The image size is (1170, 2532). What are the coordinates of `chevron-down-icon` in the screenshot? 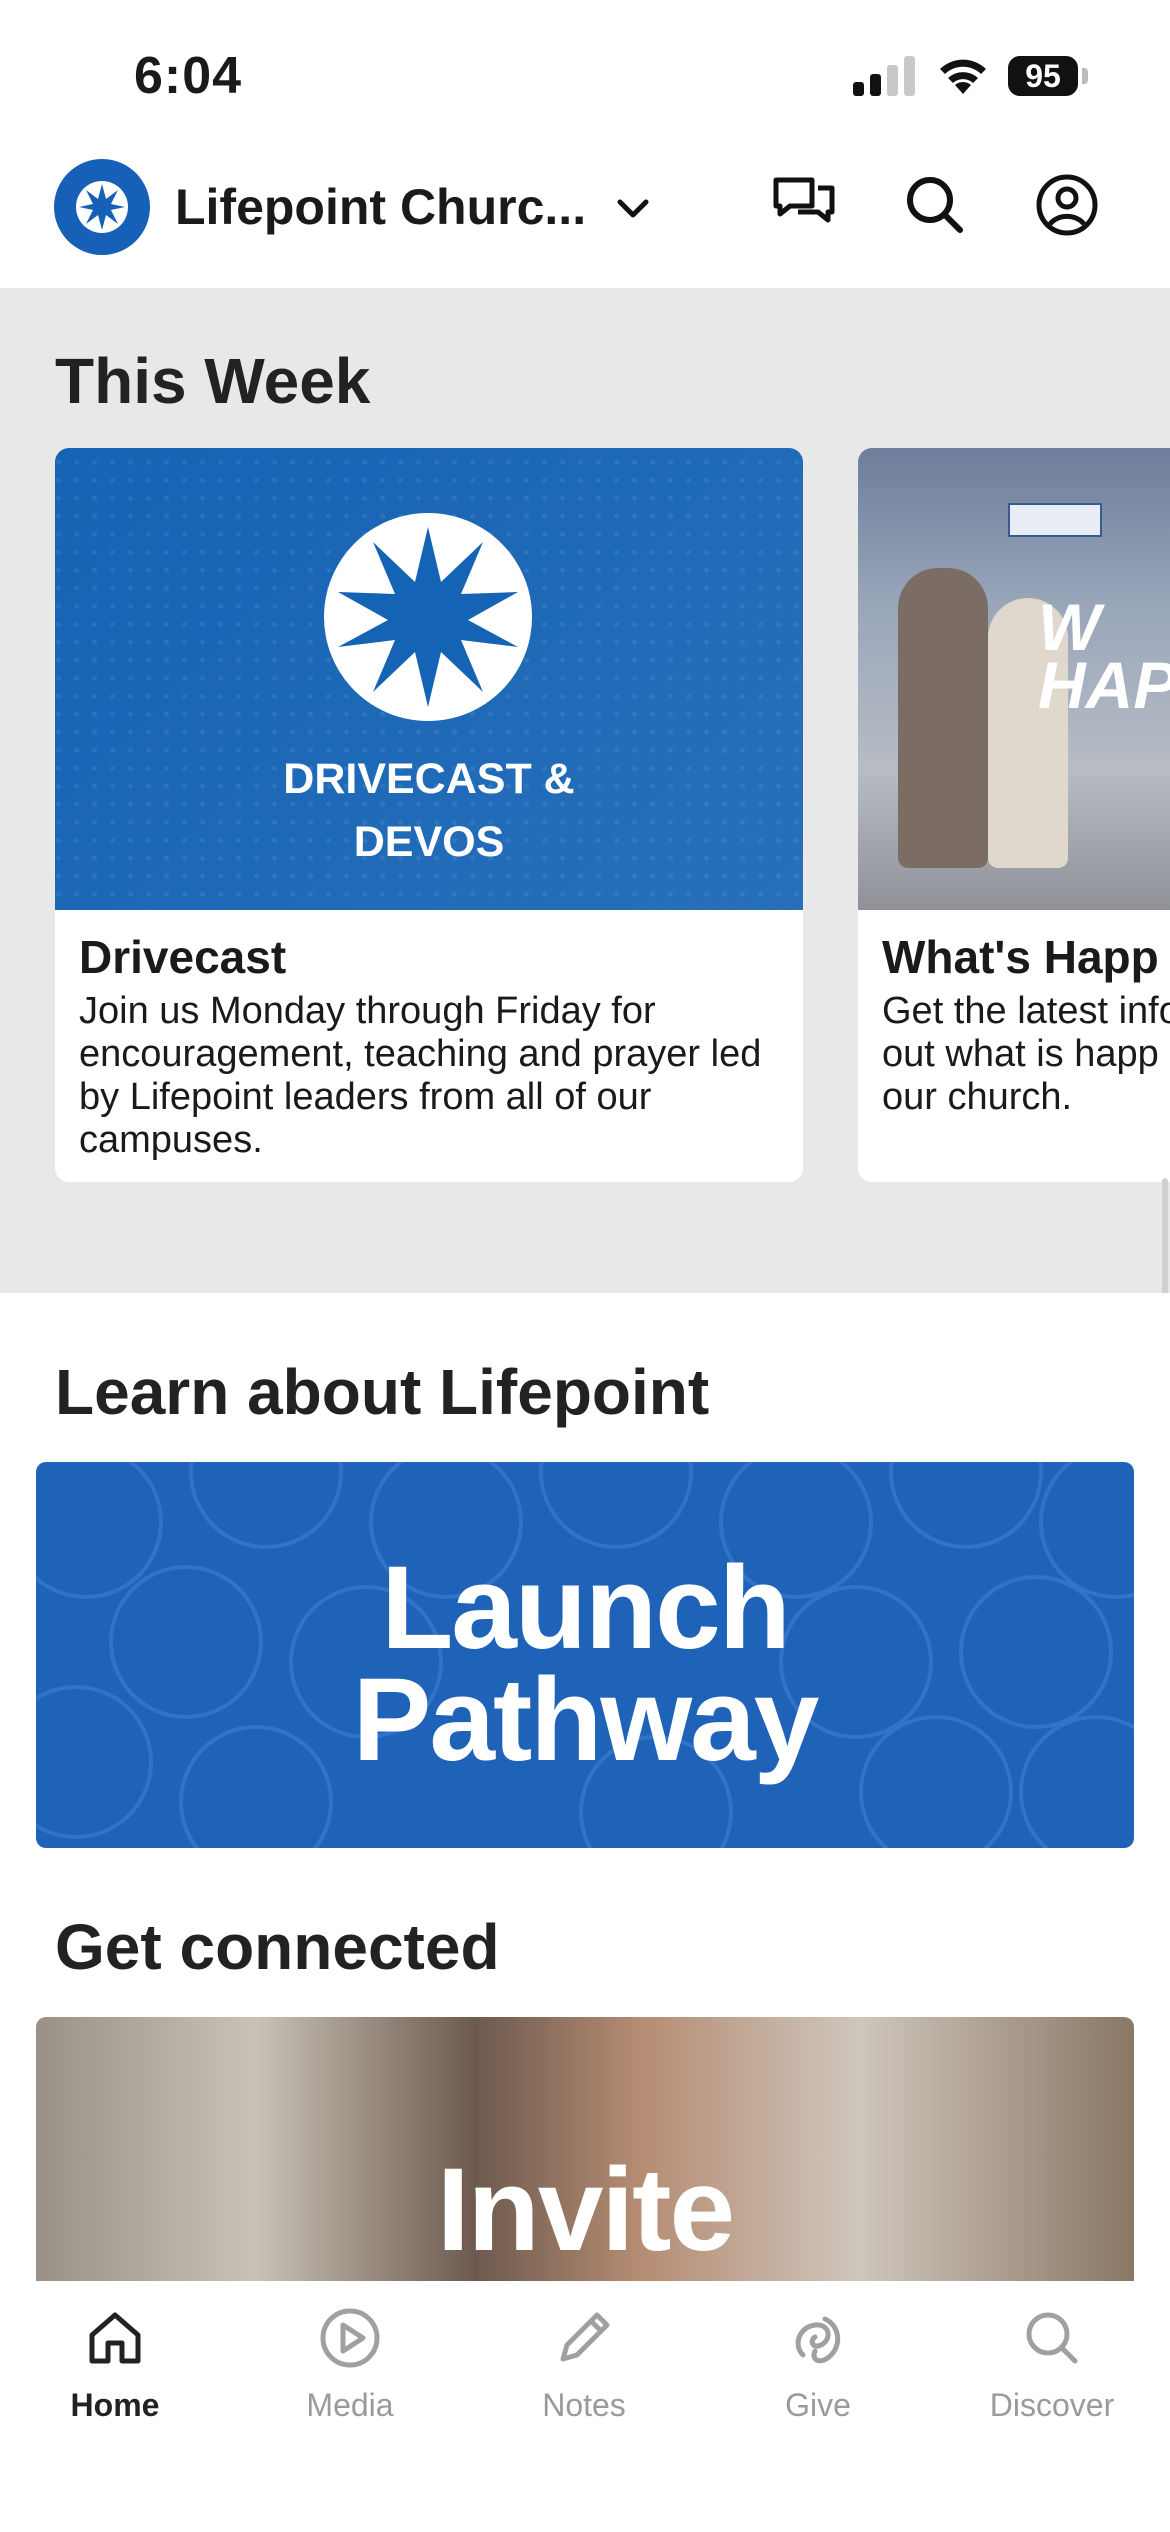 It's located at (633, 208).